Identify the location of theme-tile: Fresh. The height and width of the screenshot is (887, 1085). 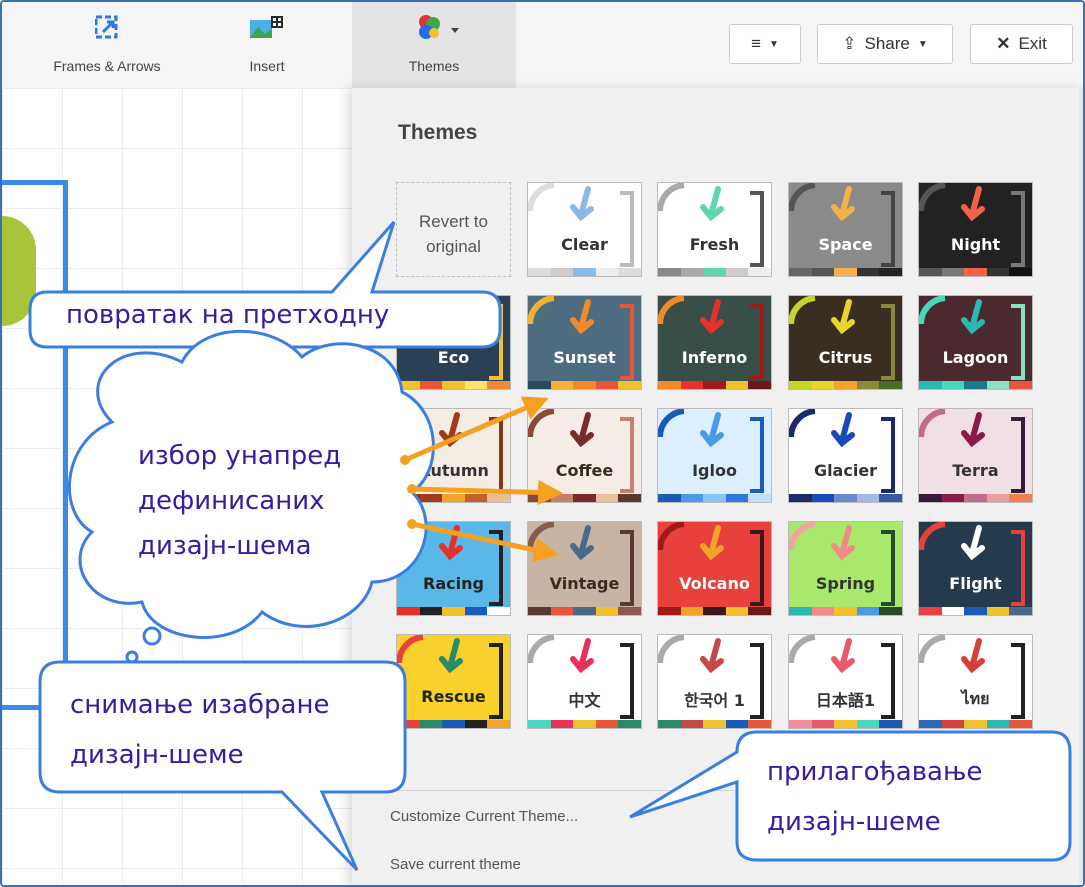
(714, 229).